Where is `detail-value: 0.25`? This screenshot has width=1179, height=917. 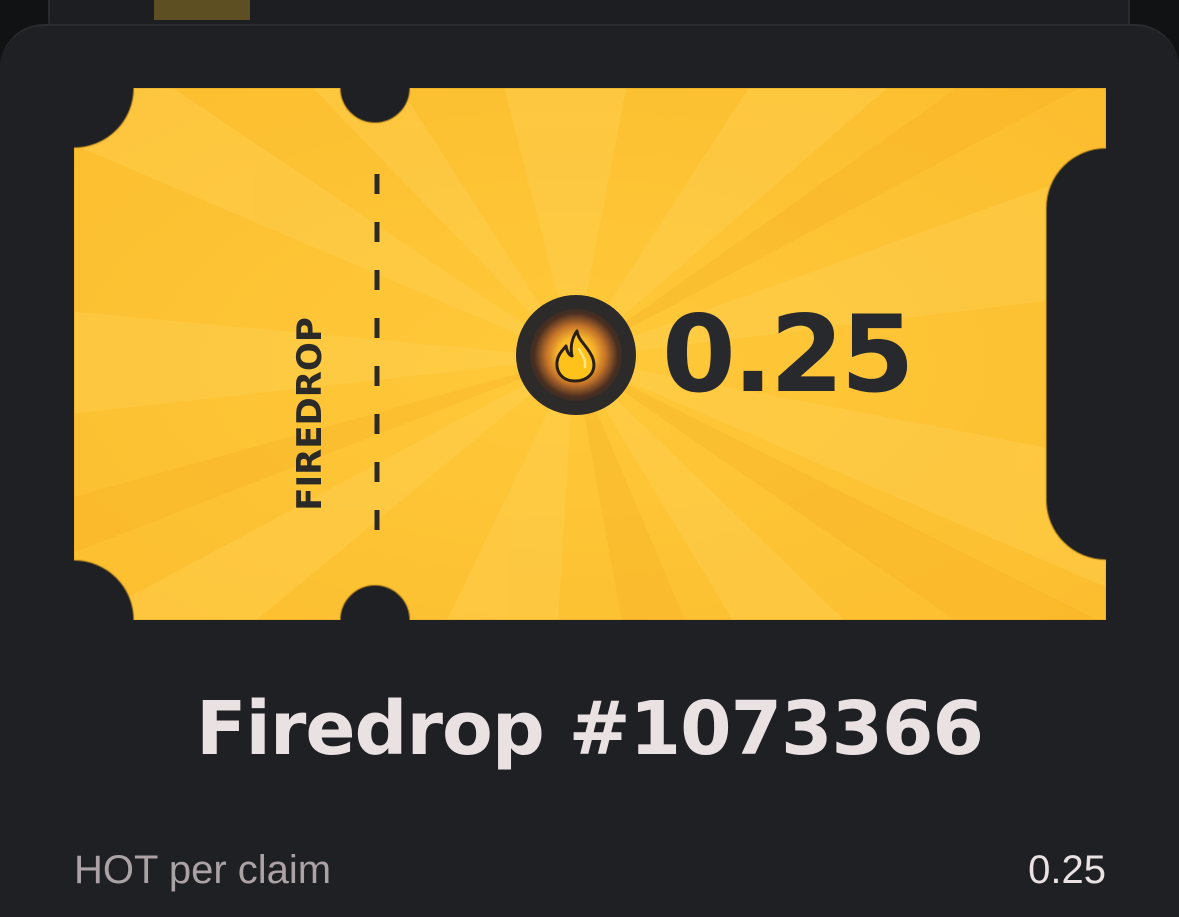
detail-value: 0.25 is located at coordinates (1067, 869).